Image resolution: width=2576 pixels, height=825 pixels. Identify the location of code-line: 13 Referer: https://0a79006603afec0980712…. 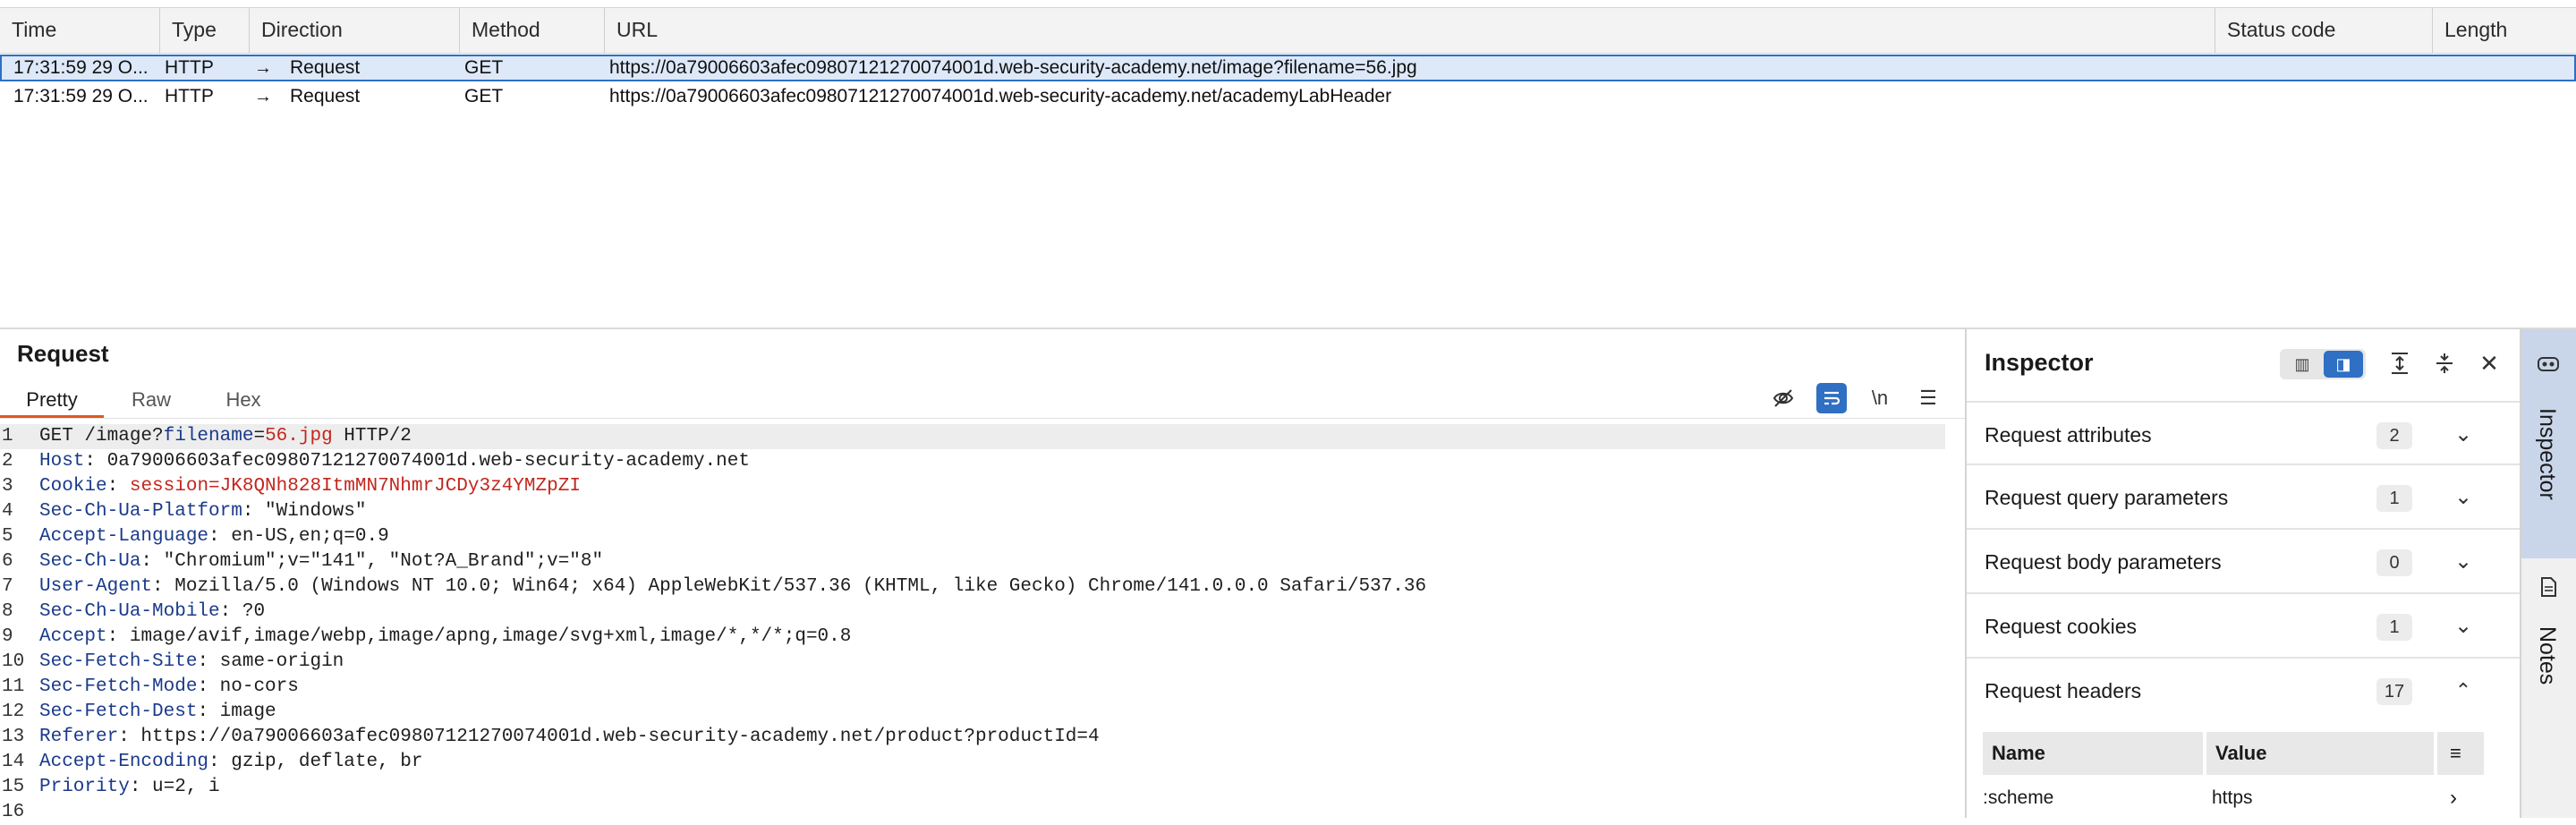
(982, 737).